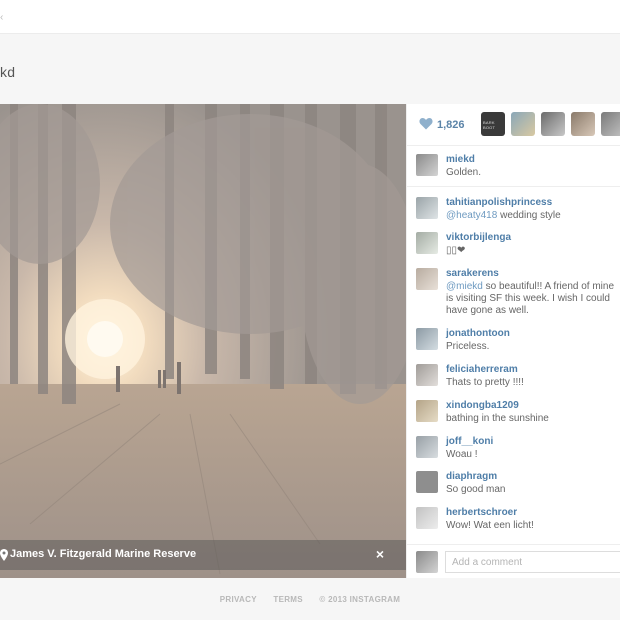  I want to click on footer-privacy-link: PRIVACY, so click(238, 599).